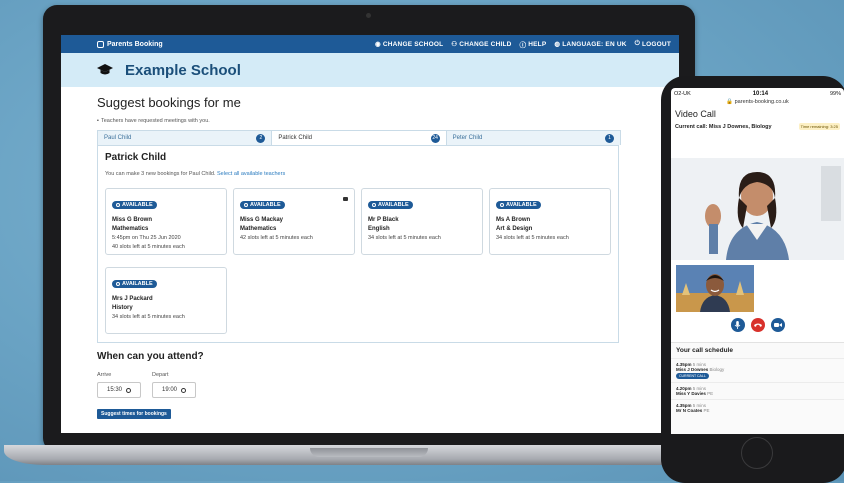  Describe the element at coordinates (692, 376) in the screenshot. I see `current-call-tag: CURRENT CALL` at that location.